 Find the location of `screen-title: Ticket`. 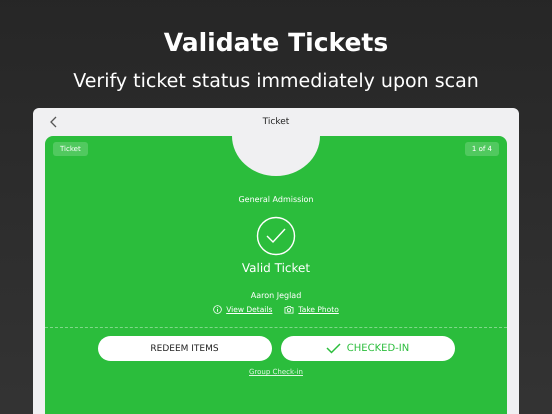

screen-title: Ticket is located at coordinates (276, 122).